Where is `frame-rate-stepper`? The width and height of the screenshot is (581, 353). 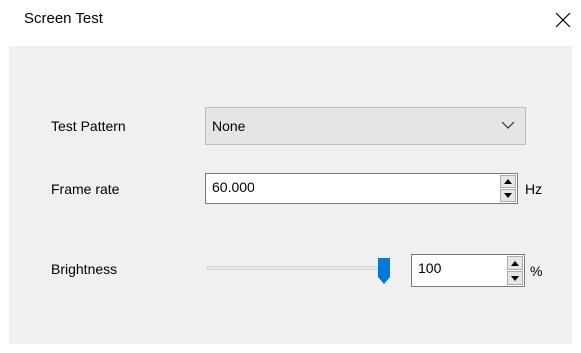 frame-rate-stepper is located at coordinates (508, 188).